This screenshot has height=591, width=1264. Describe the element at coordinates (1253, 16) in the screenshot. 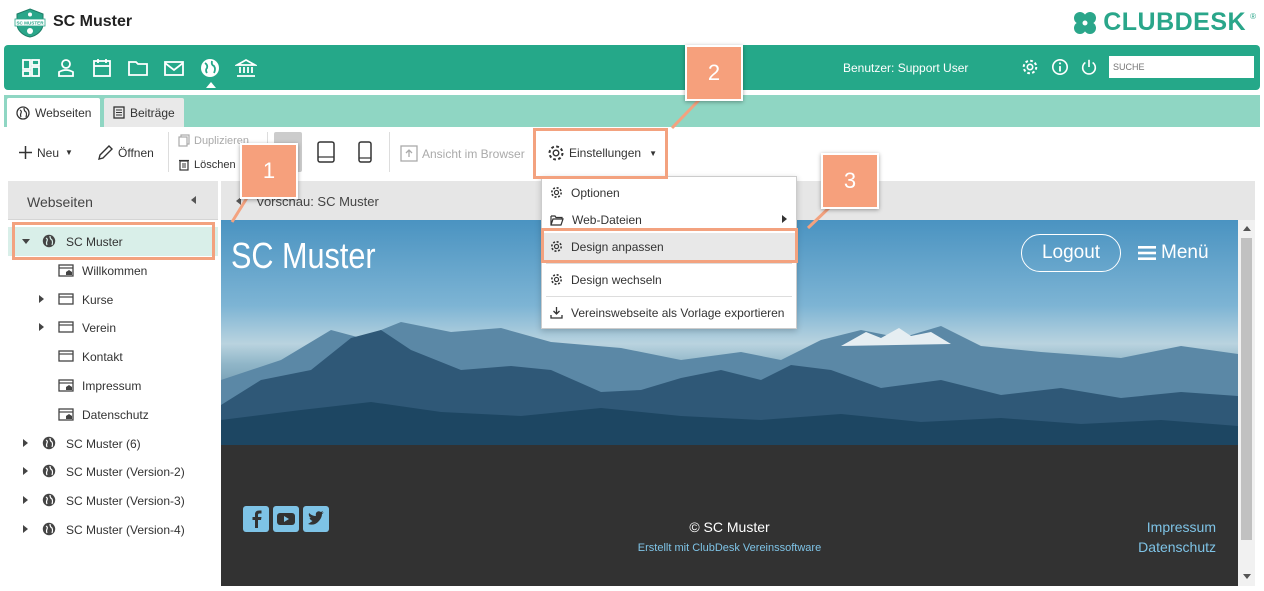

I see `brand-registered: ®` at that location.